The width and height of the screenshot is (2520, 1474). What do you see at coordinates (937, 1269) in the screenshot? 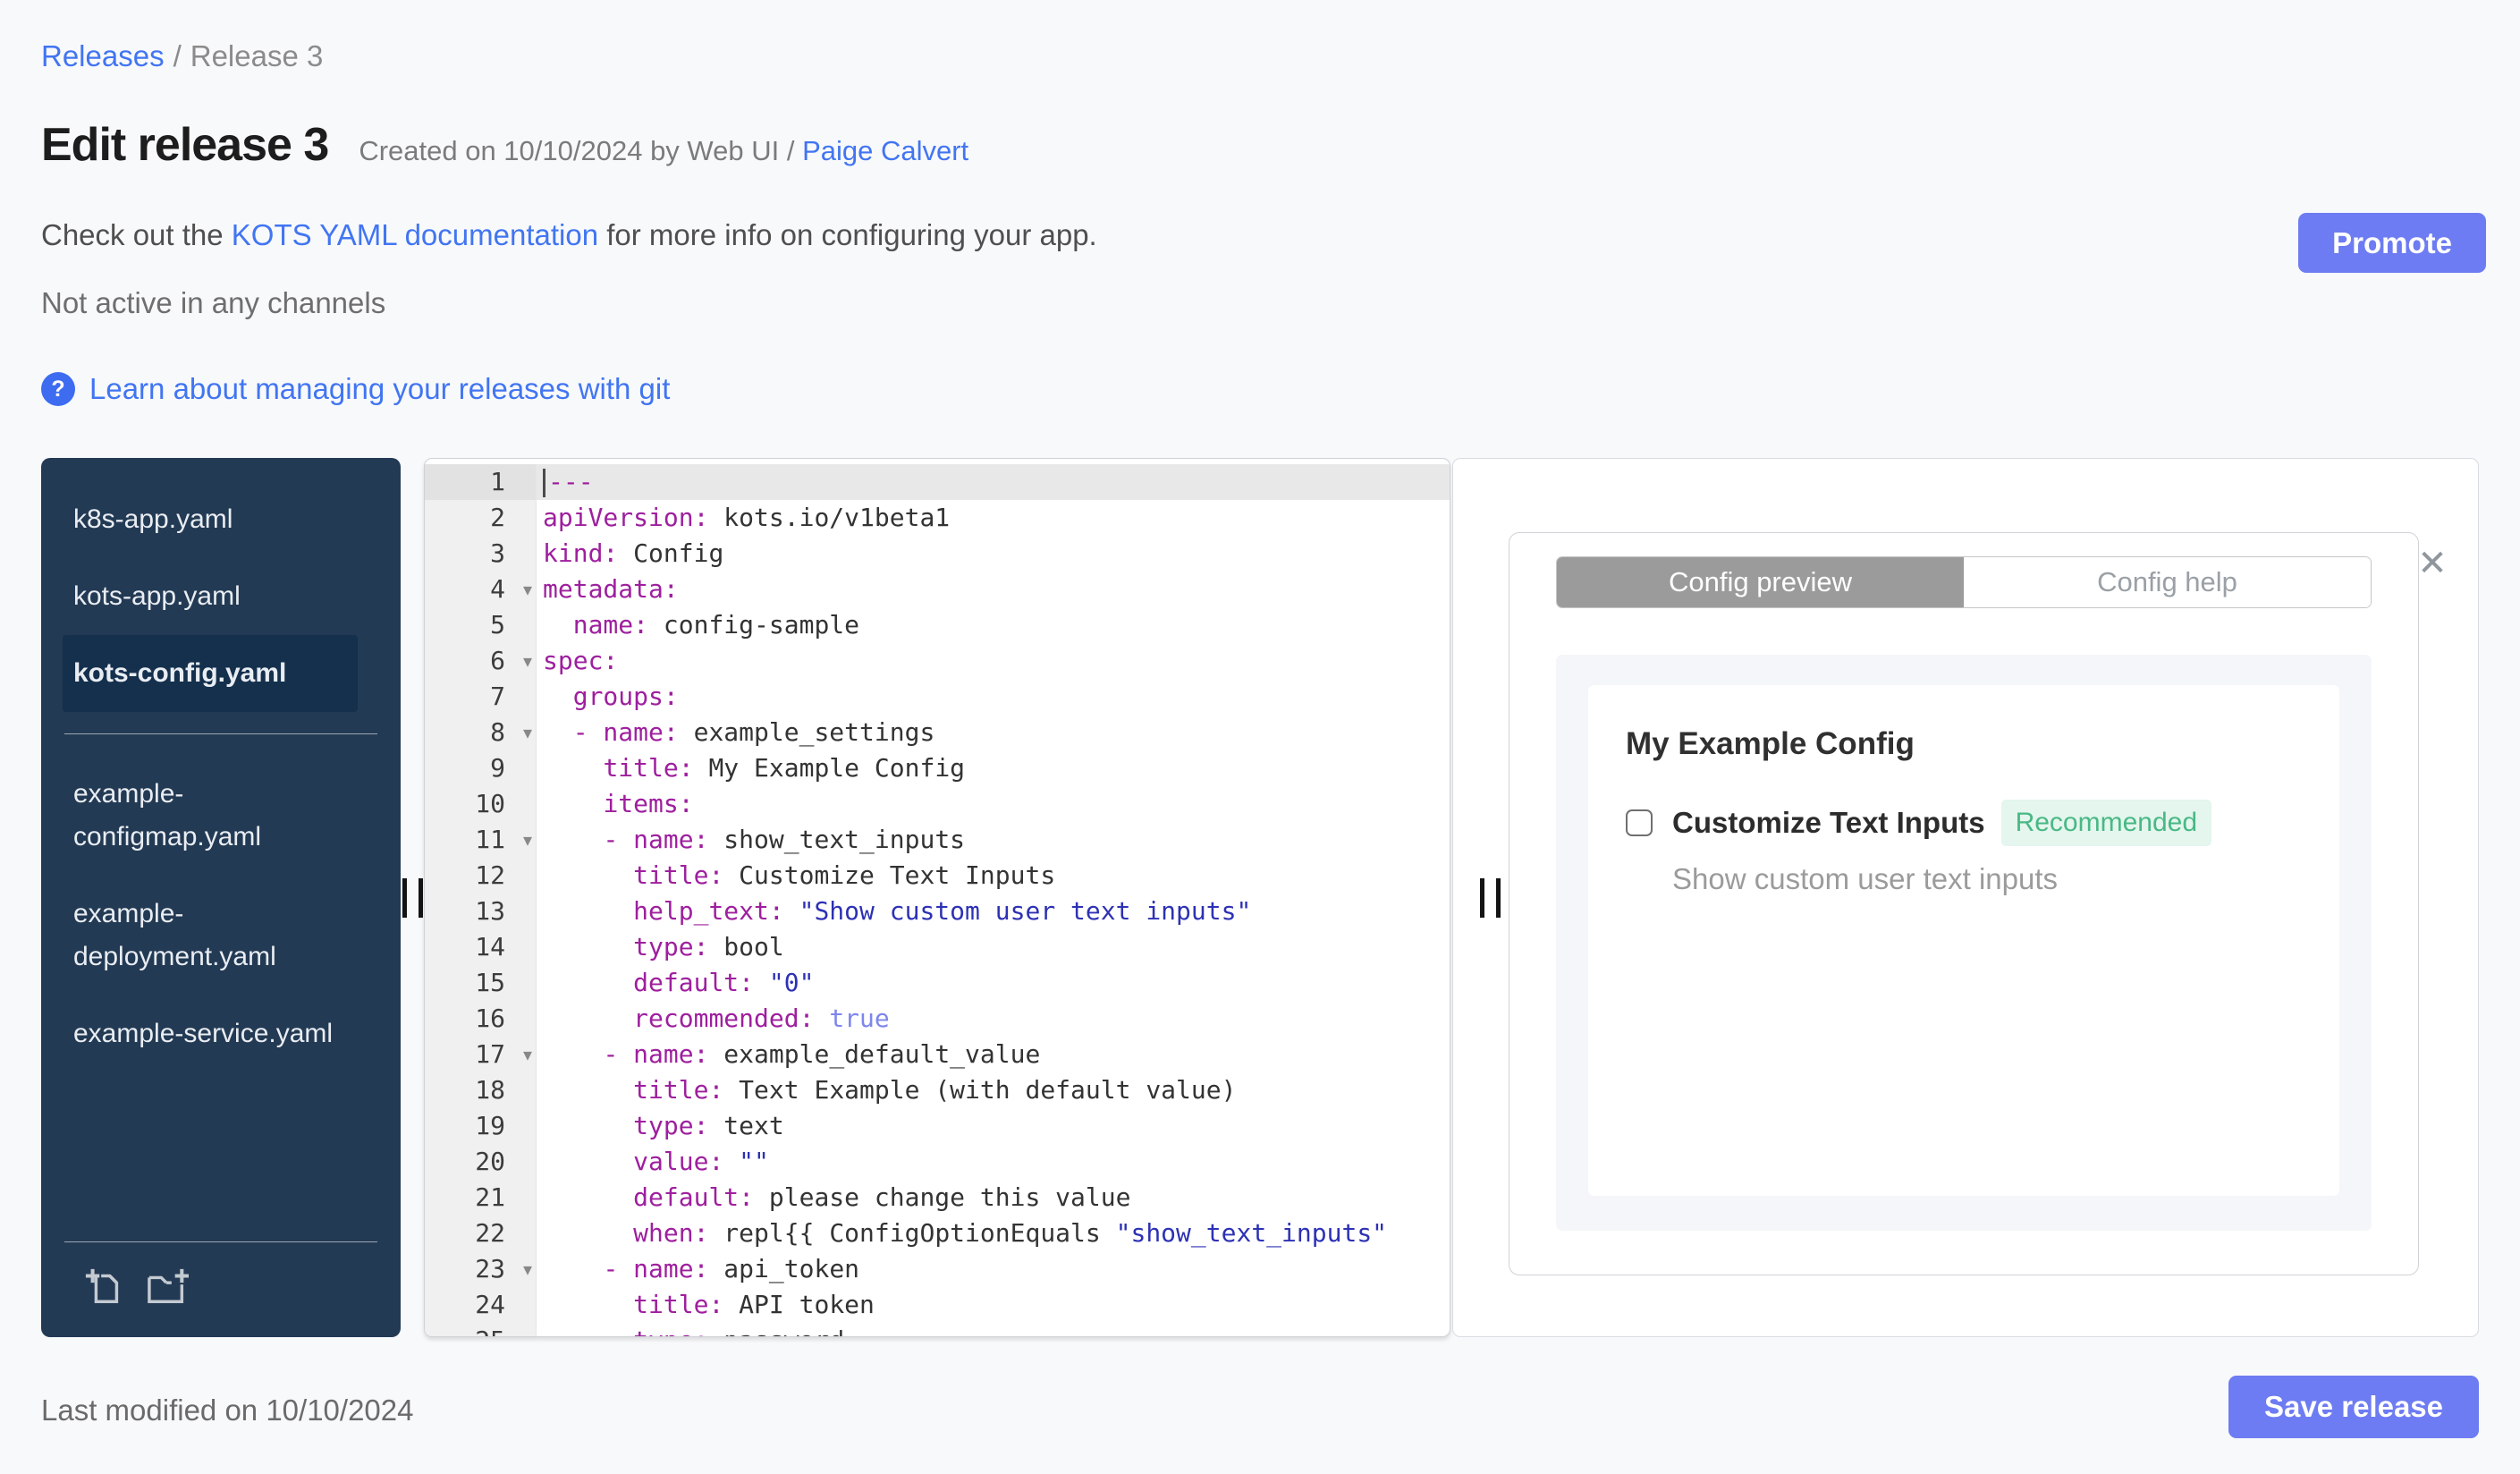
I see `code-line: 23 ▾ - name: api_token` at bounding box center [937, 1269].